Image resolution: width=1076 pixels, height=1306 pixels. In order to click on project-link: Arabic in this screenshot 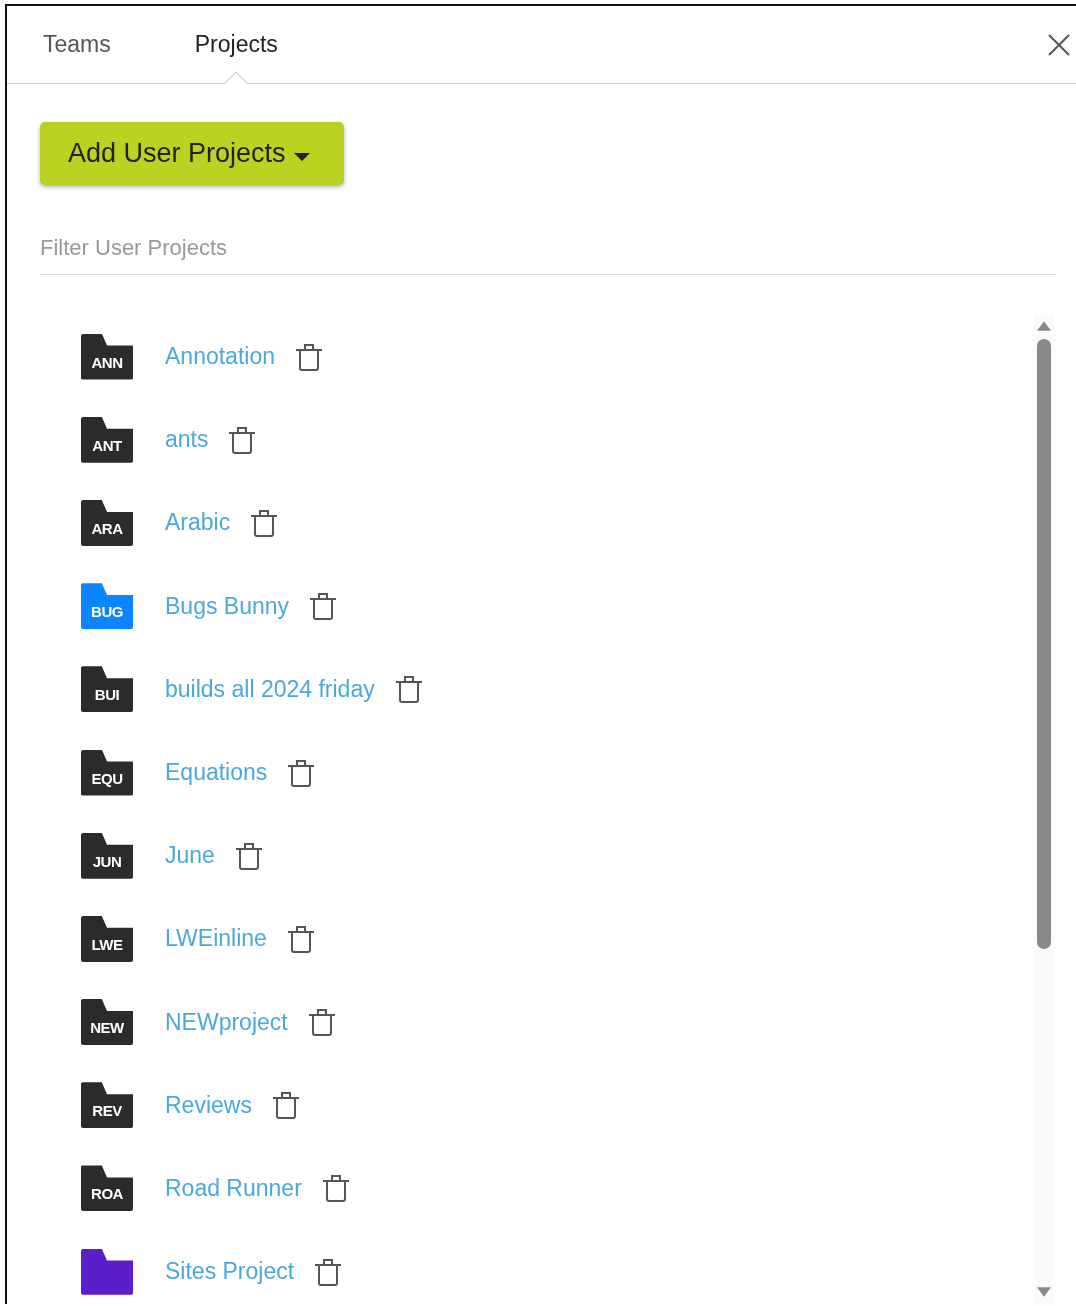, I will do `click(198, 523)`.